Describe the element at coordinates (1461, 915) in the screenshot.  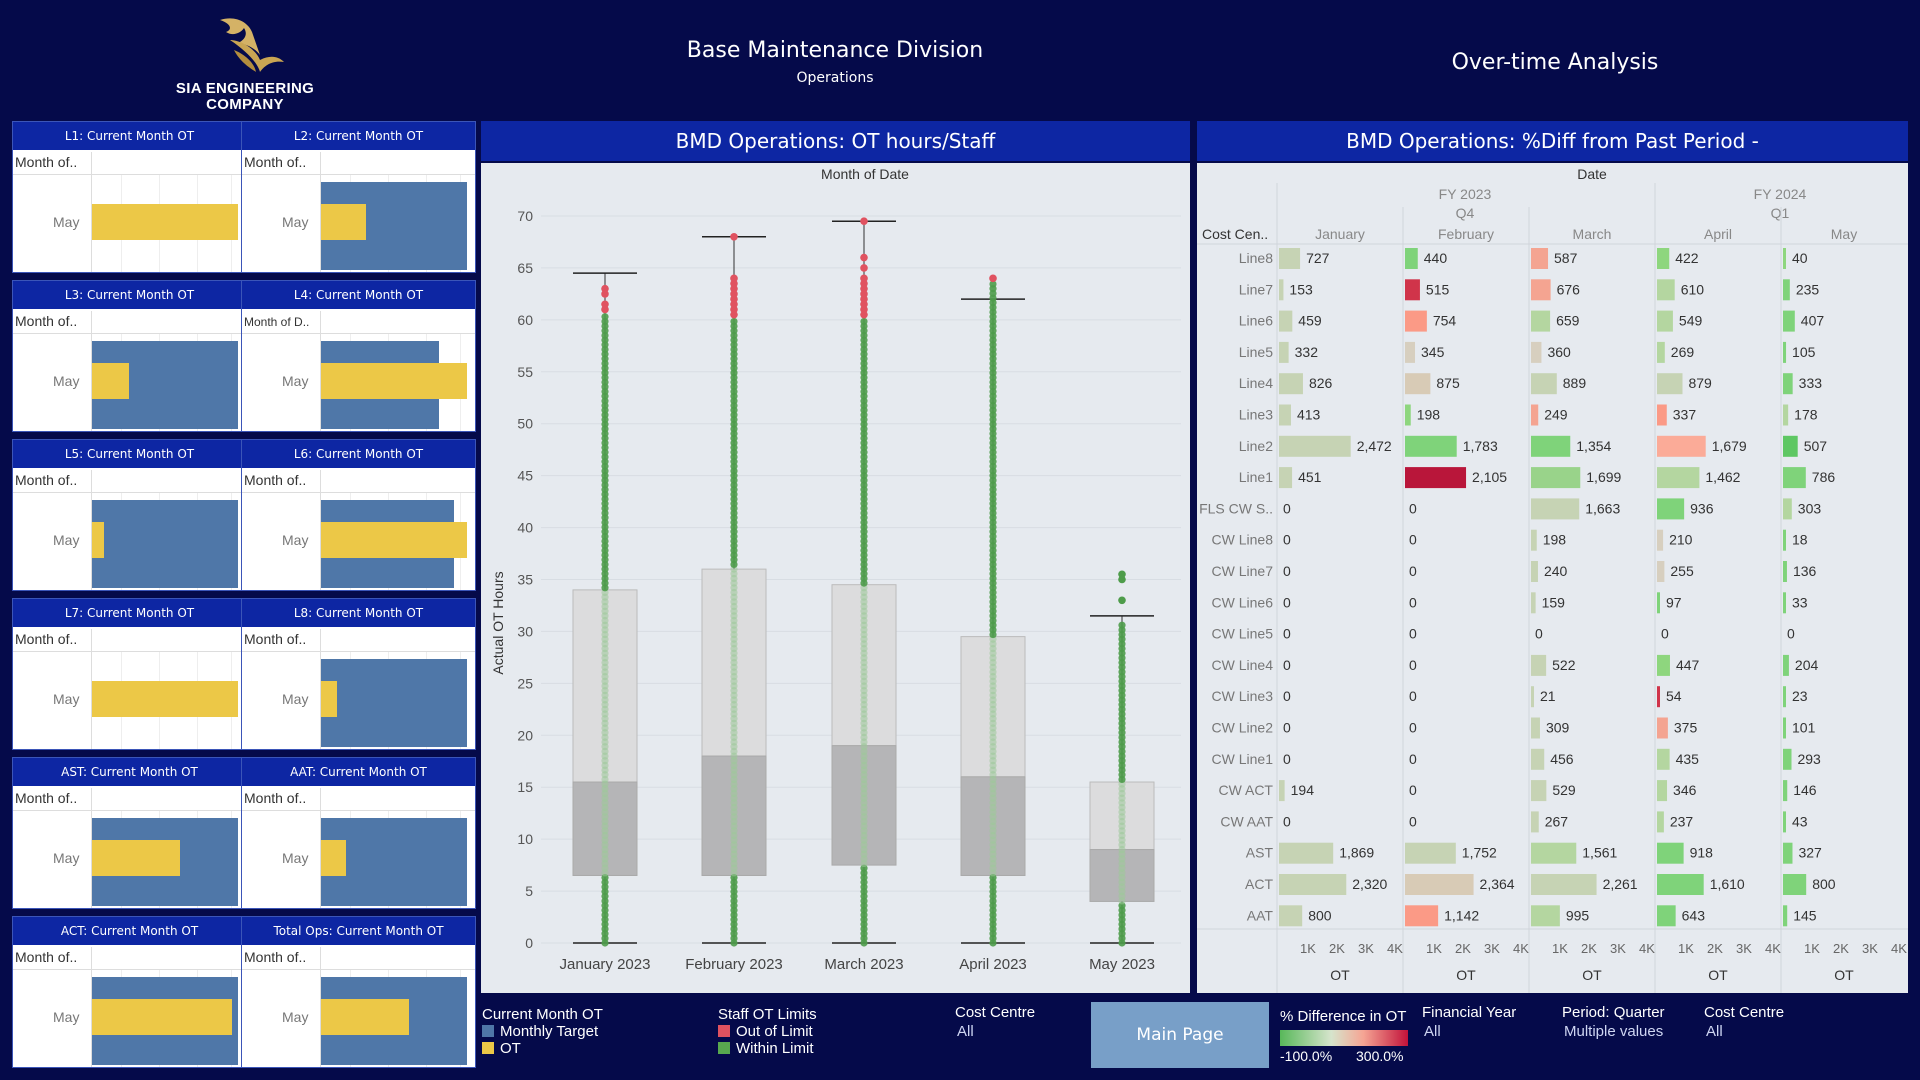
I see `heat-value-label: 1,142` at that location.